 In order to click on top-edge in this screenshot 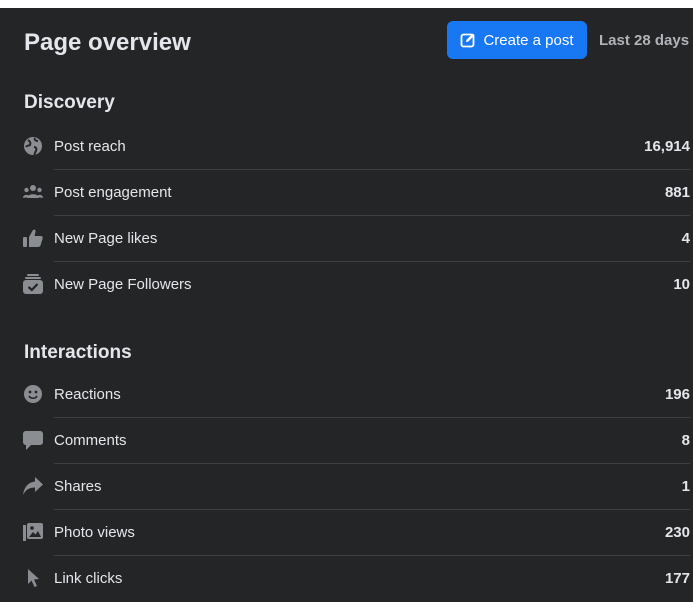, I will do `click(346, 4)`.